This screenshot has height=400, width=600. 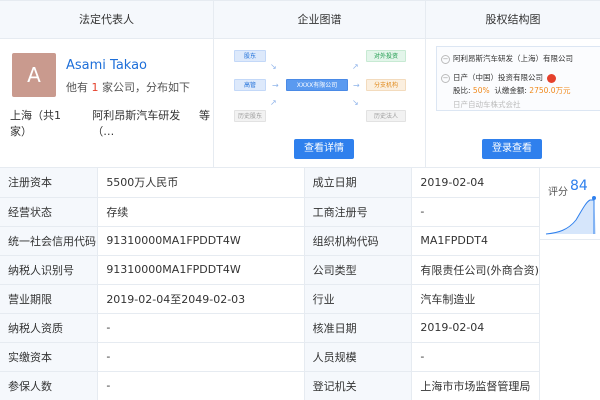 What do you see at coordinates (49, 385) in the screenshot?
I see `field-label: 参保人数` at bounding box center [49, 385].